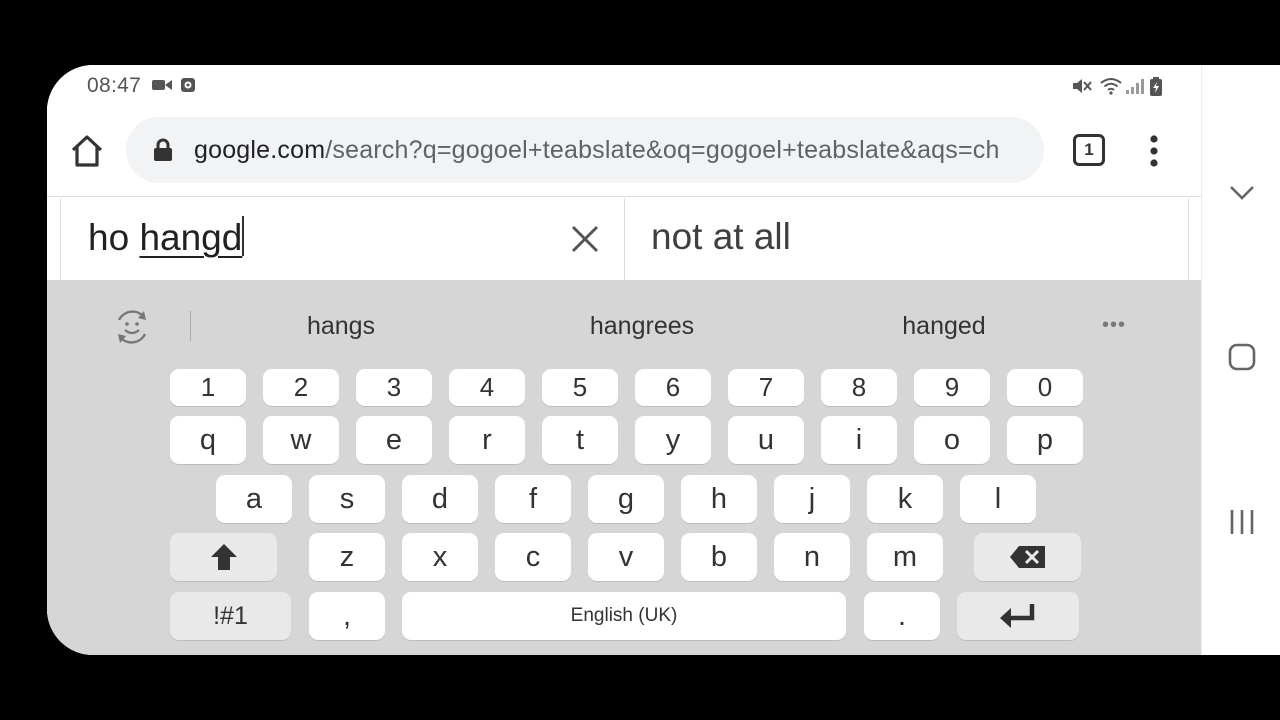 This screenshot has width=1280, height=720. I want to click on key-3: 3, so click(394, 387).